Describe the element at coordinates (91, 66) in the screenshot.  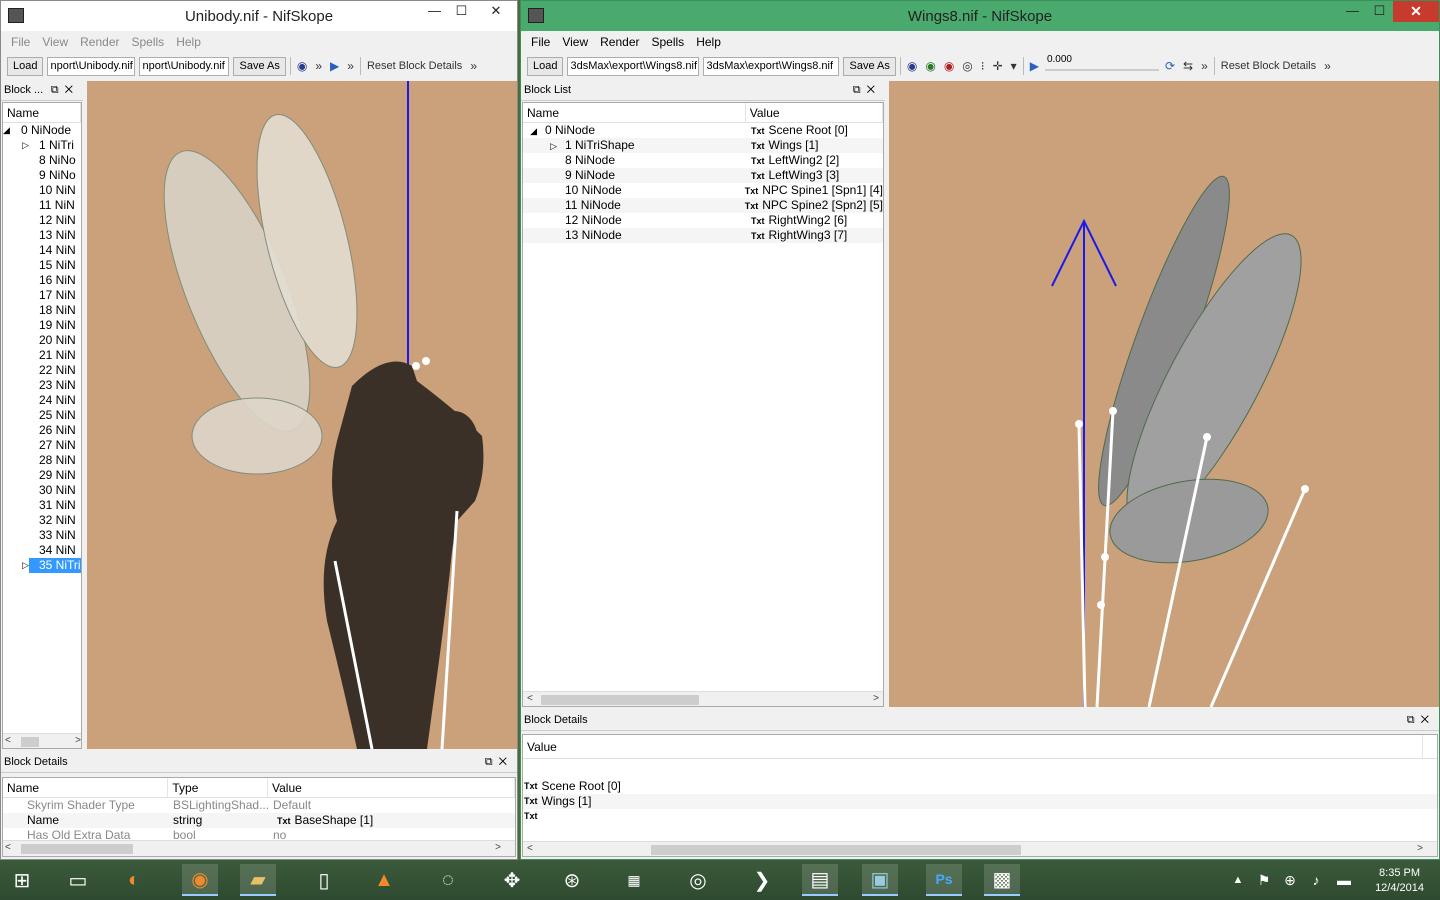
I see `load-path-input: nport\Unibody.nif` at that location.